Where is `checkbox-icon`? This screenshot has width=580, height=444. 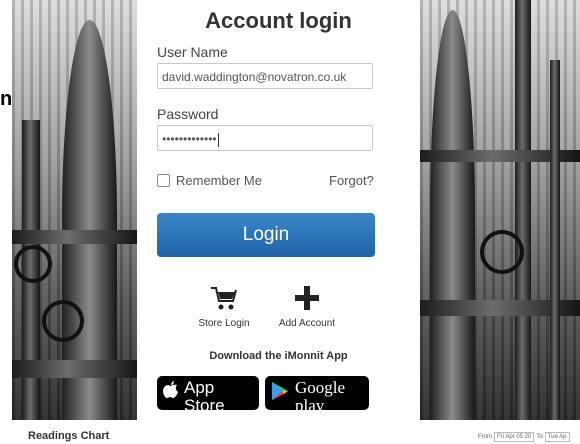
checkbox-icon is located at coordinates (163, 180).